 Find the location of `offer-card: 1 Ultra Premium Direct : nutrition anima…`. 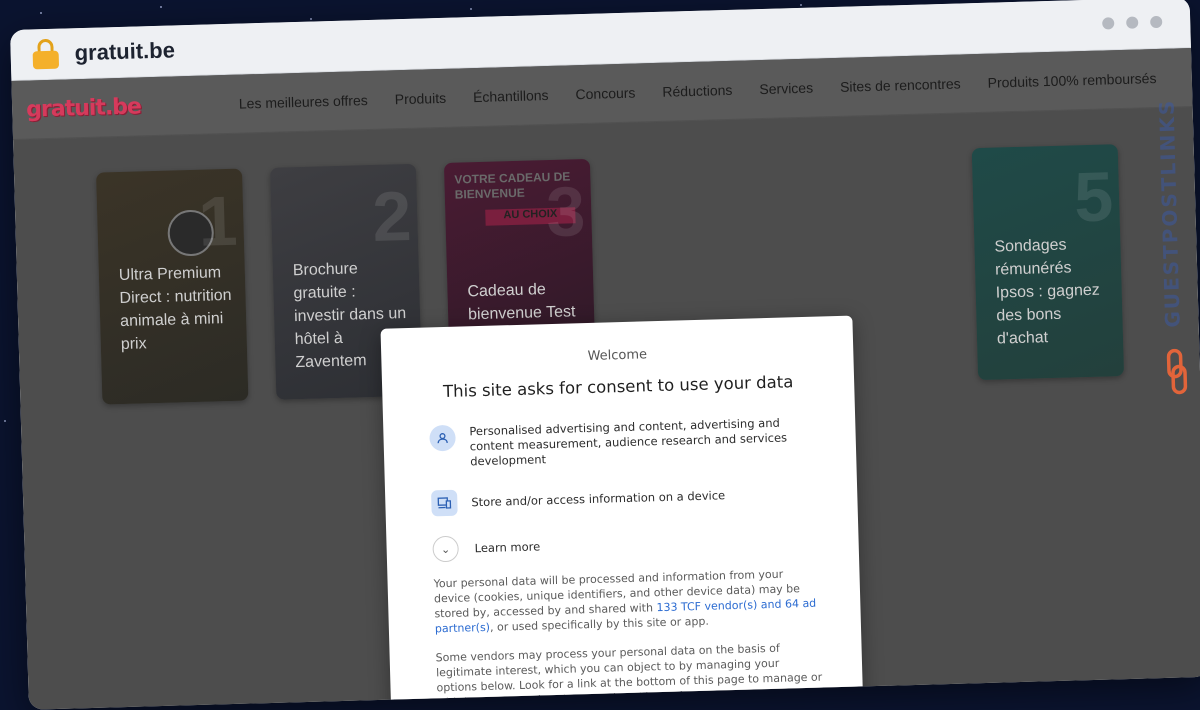

offer-card: 1 Ultra Premium Direct : nutrition anima… is located at coordinates (172, 287).